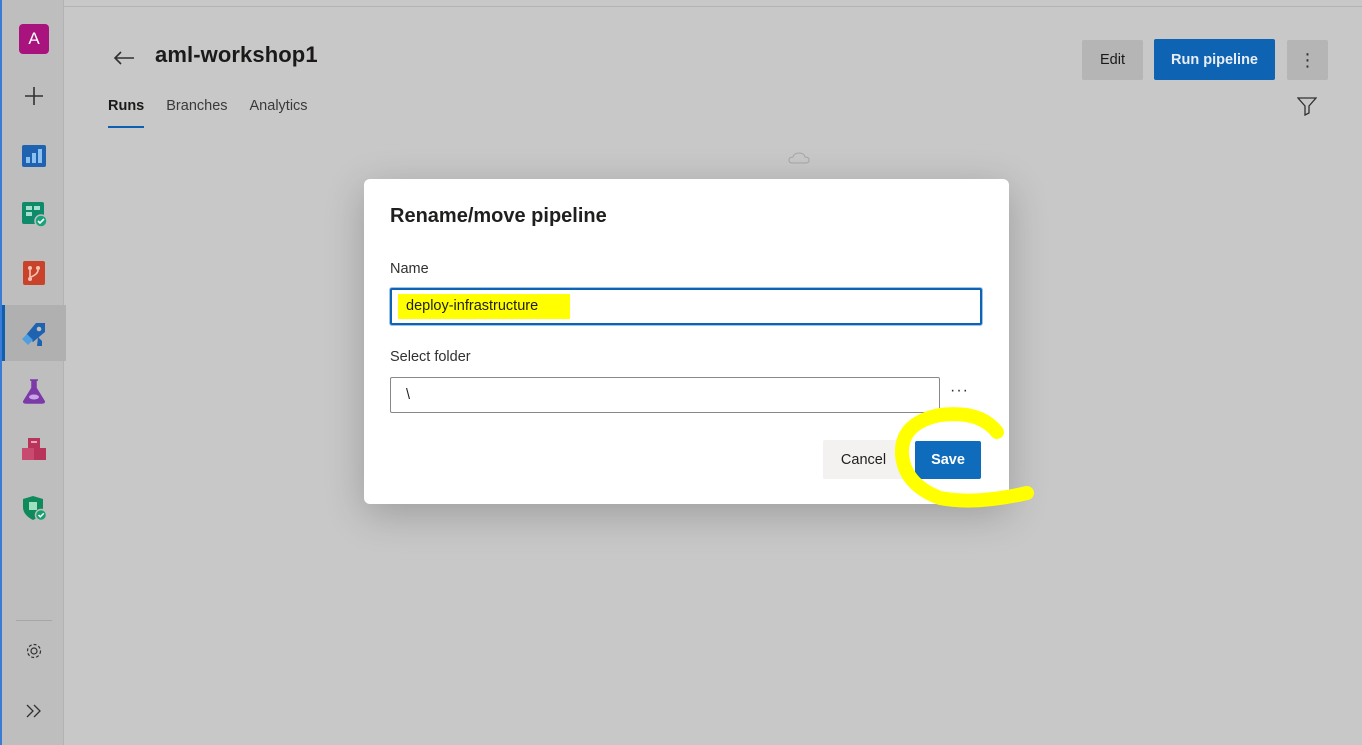  I want to click on filter-icon, so click(1307, 106).